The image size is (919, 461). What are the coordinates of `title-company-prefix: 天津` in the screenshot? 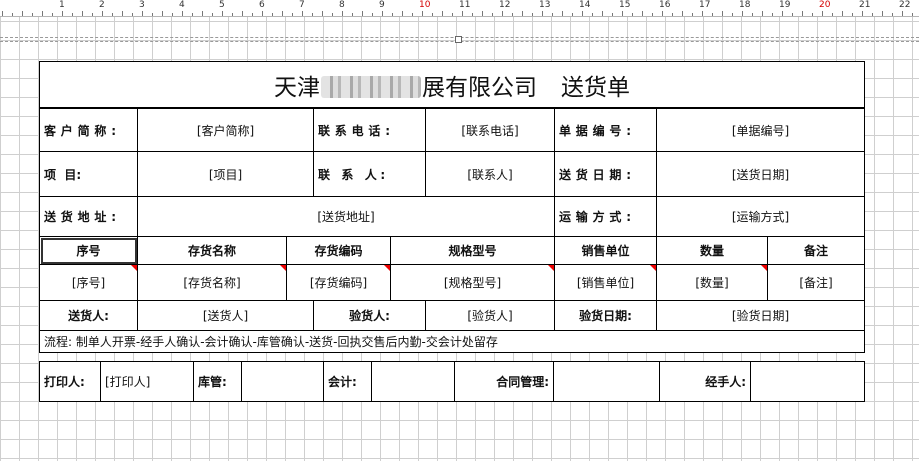 It's located at (297, 87).